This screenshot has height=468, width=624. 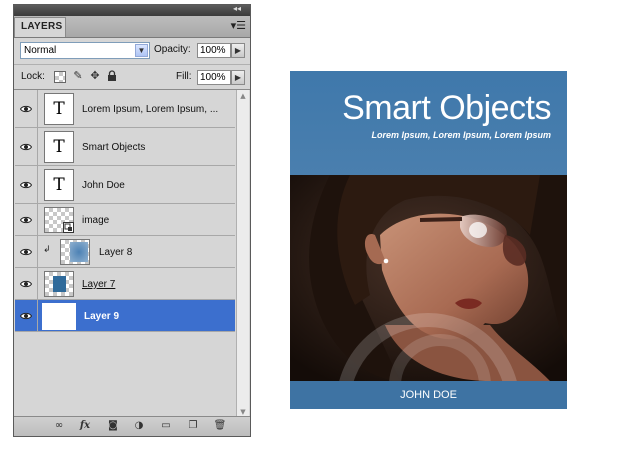 What do you see at coordinates (78, 76) in the screenshot?
I see `lock-paint-icon: ✎` at bounding box center [78, 76].